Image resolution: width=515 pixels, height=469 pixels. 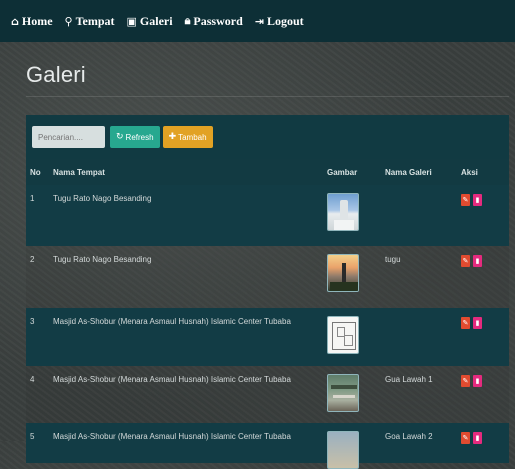 I want to click on page-title: Galeri, so click(x=56, y=74).